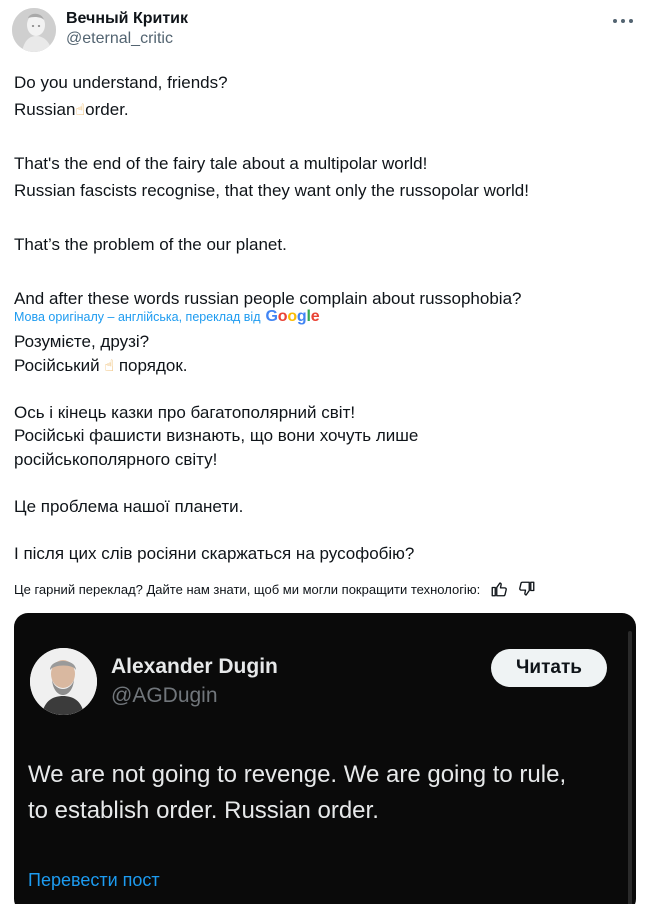 This screenshot has width=647, height=904. What do you see at coordinates (116, 459) in the screenshot?
I see `text-line: російськополярного світу!` at bounding box center [116, 459].